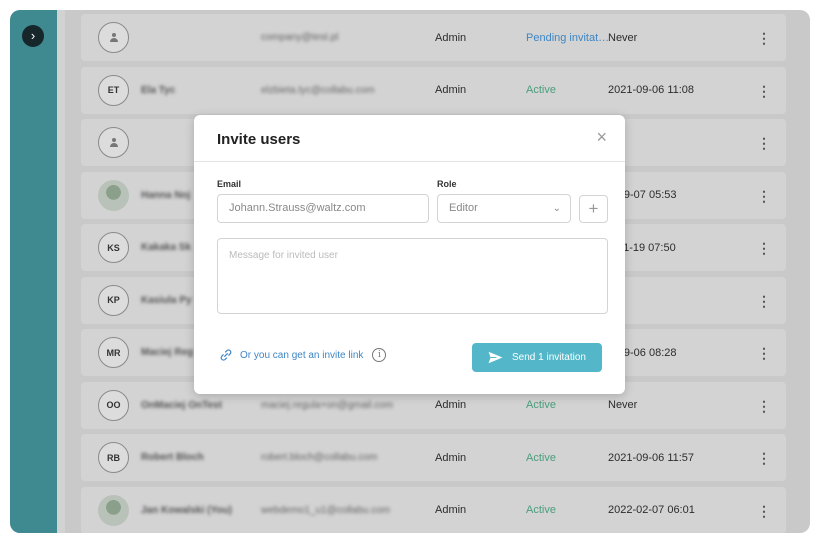 The height and width of the screenshot is (543, 821). I want to click on user-email: robert.bloch@collabu.com, so click(319, 457).